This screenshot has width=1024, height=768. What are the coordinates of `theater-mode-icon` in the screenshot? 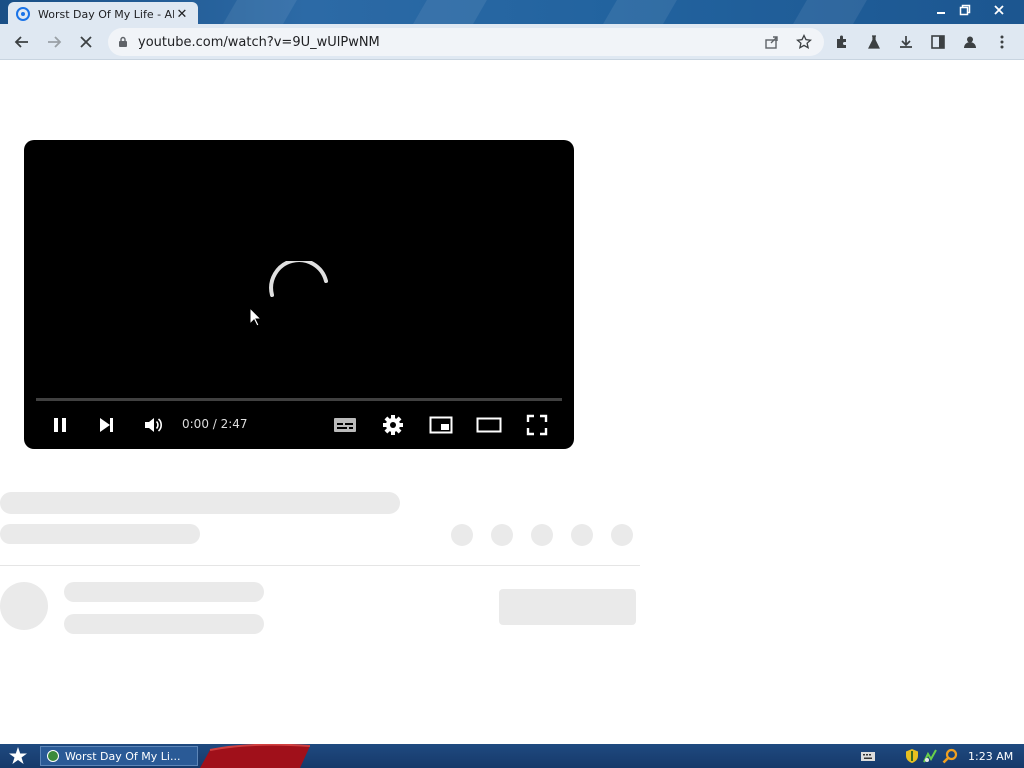 It's located at (489, 425).